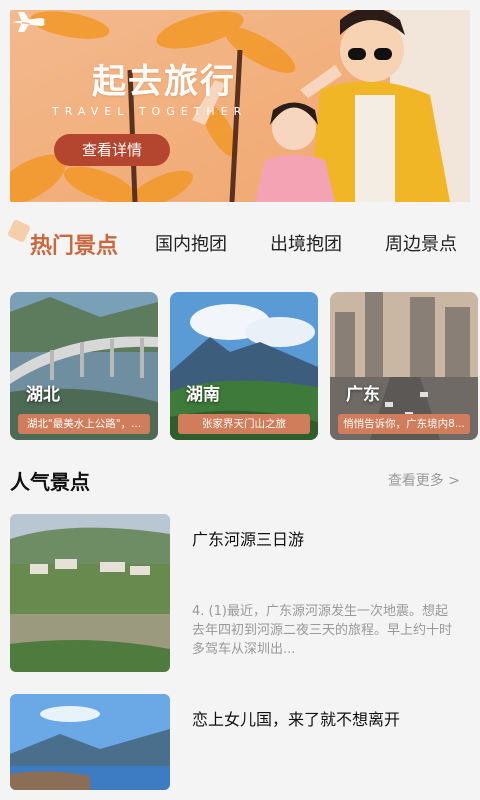 The image size is (480, 800). I want to click on tab-nearby-spots: 周边景点, so click(421, 243).